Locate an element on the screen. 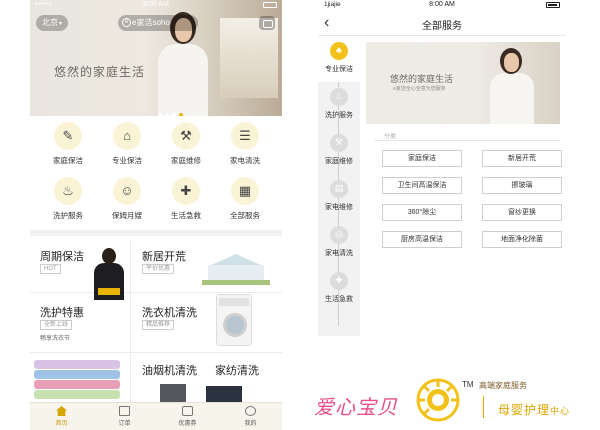 The height and width of the screenshot is (430, 600). house-image is located at coordinates (236, 267).